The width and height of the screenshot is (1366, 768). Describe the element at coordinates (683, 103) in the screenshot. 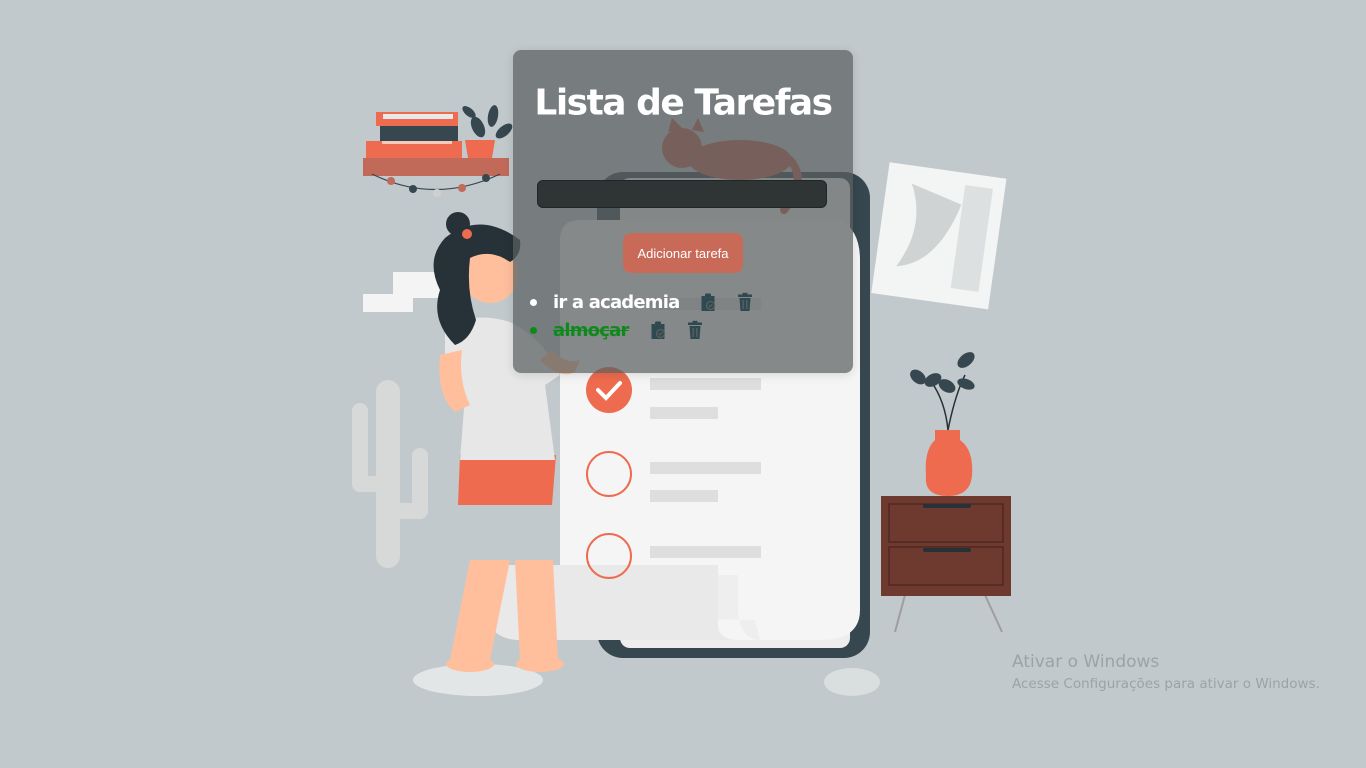

I see `page-title: Lista de Tarefas` at that location.